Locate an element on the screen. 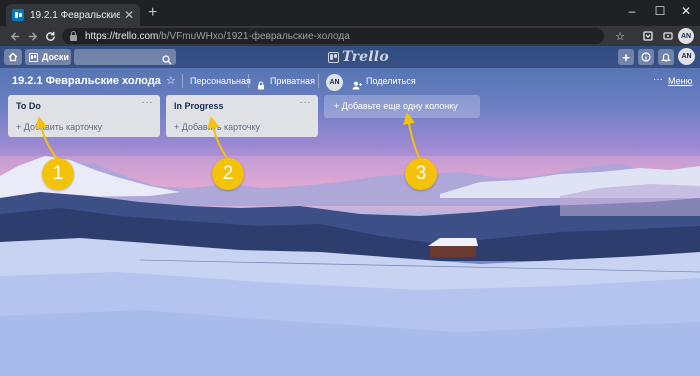  trello-search-input is located at coordinates (125, 57).